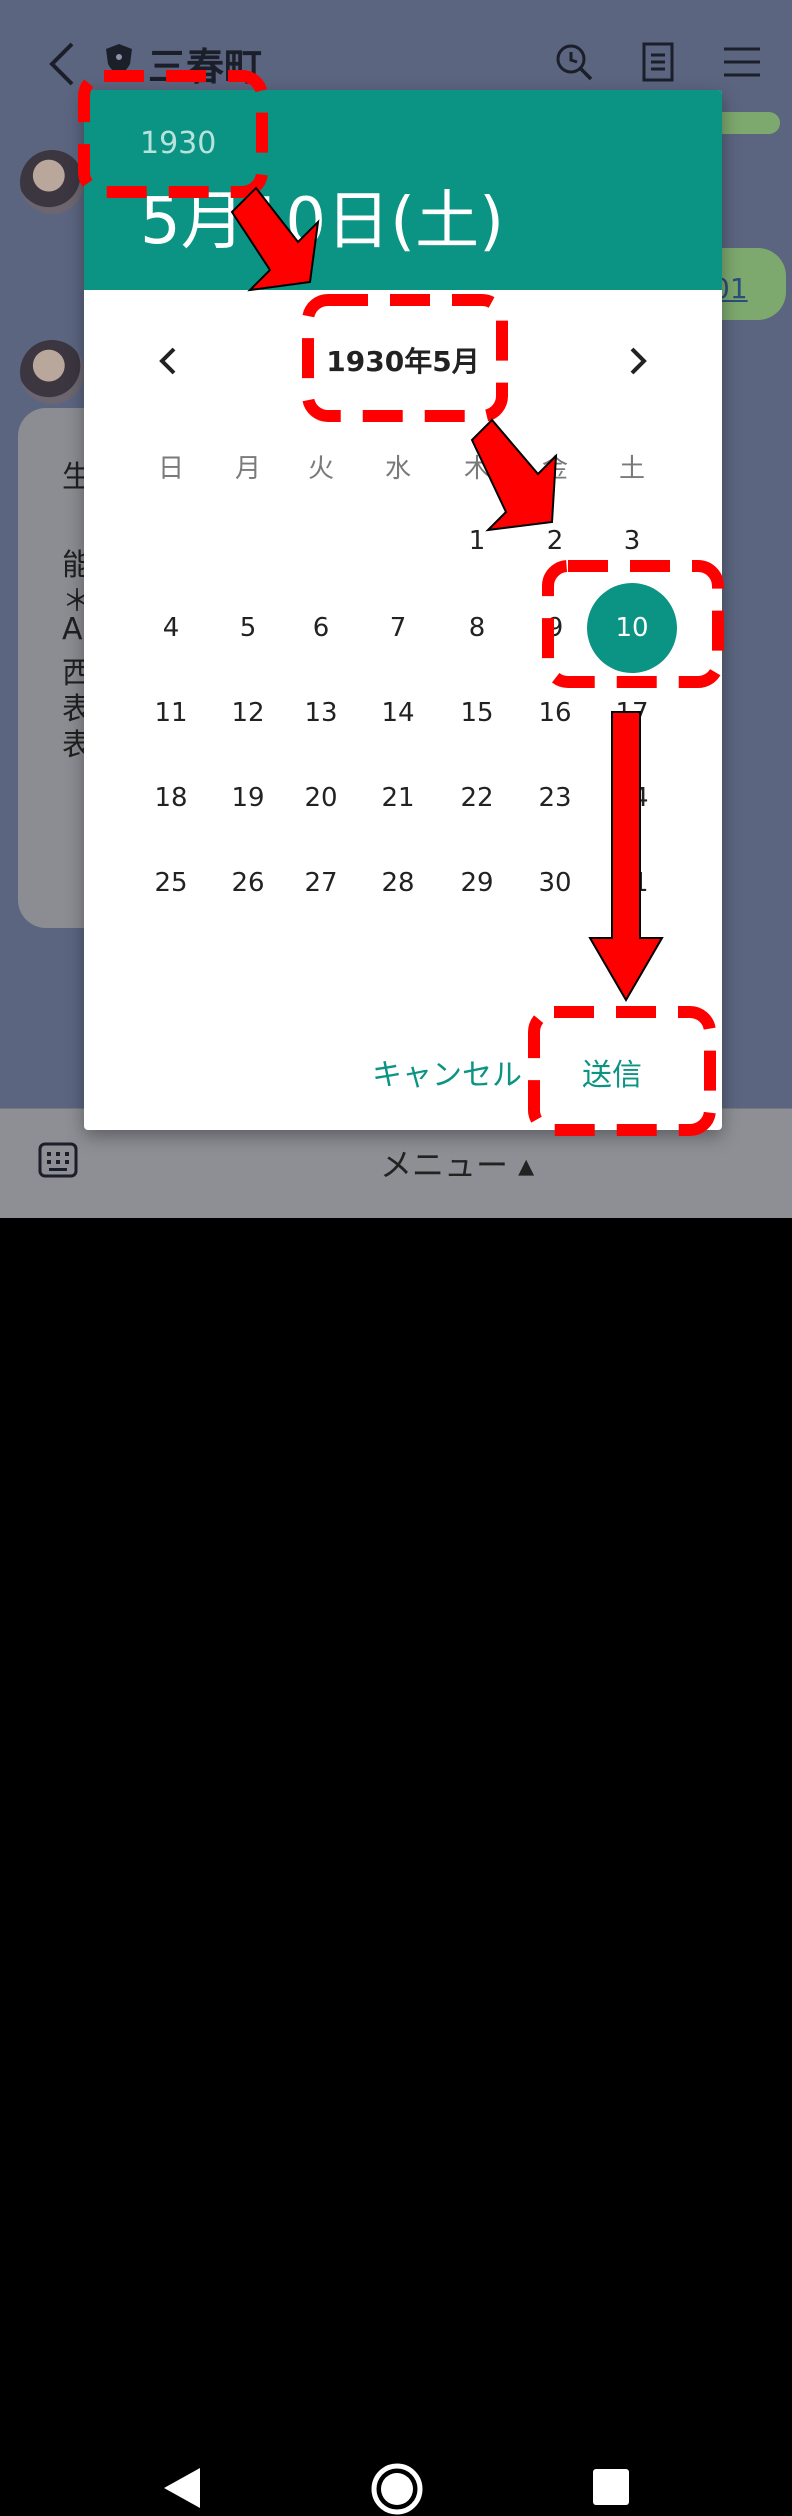  I want to click on day-cell-selected: 10, so click(632, 628).